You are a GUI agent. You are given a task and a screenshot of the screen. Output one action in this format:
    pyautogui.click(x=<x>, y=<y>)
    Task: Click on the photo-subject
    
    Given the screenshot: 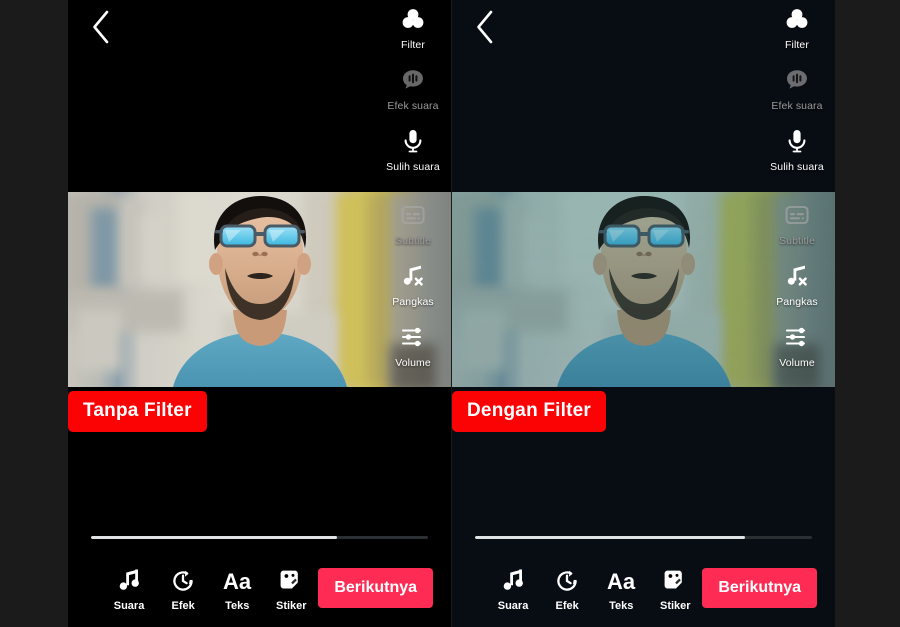 What is the action you would take?
    pyautogui.click(x=260, y=289)
    